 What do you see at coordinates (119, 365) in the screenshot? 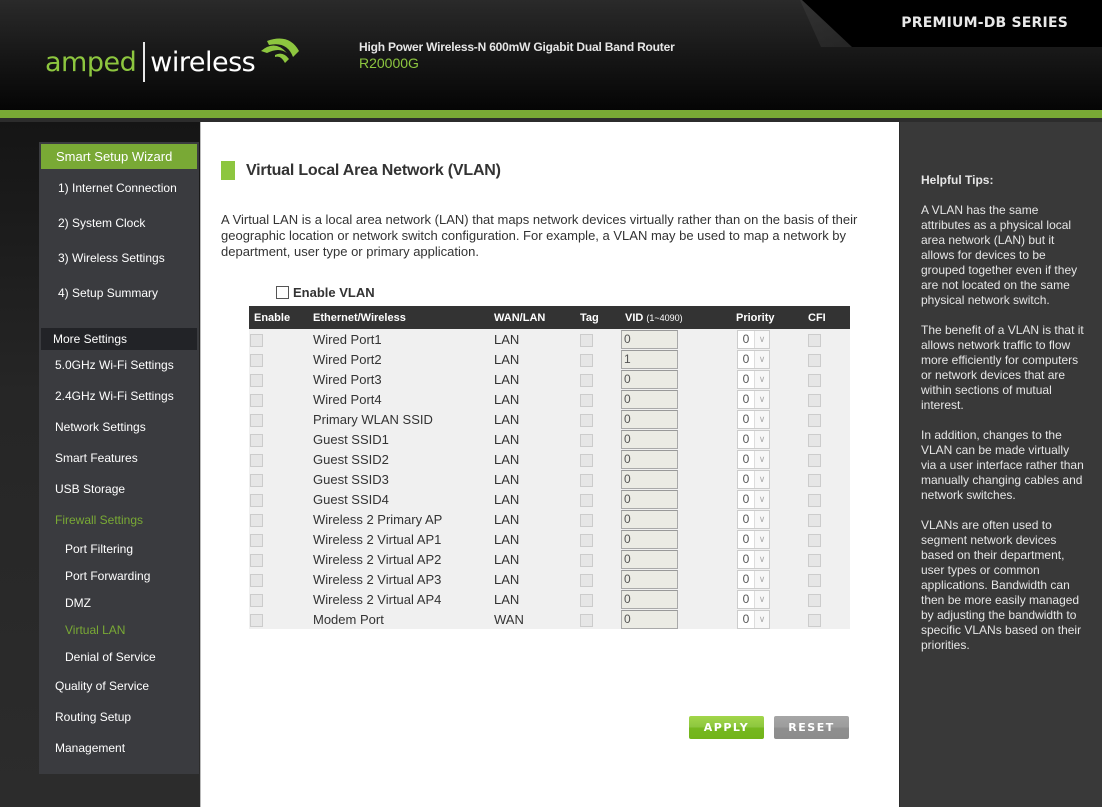
I see `sidebar-item-5ghz-wifi: 5.0GHz Wi-Fi Settings` at bounding box center [119, 365].